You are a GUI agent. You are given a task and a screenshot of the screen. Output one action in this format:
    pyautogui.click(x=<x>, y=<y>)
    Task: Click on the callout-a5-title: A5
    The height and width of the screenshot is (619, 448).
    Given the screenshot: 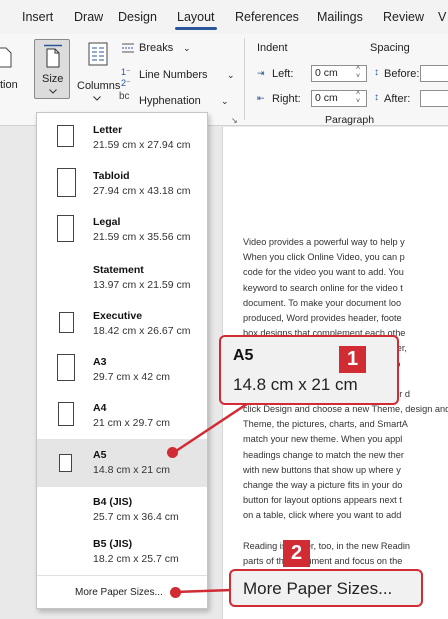 What is the action you would take?
    pyautogui.click(x=243, y=355)
    